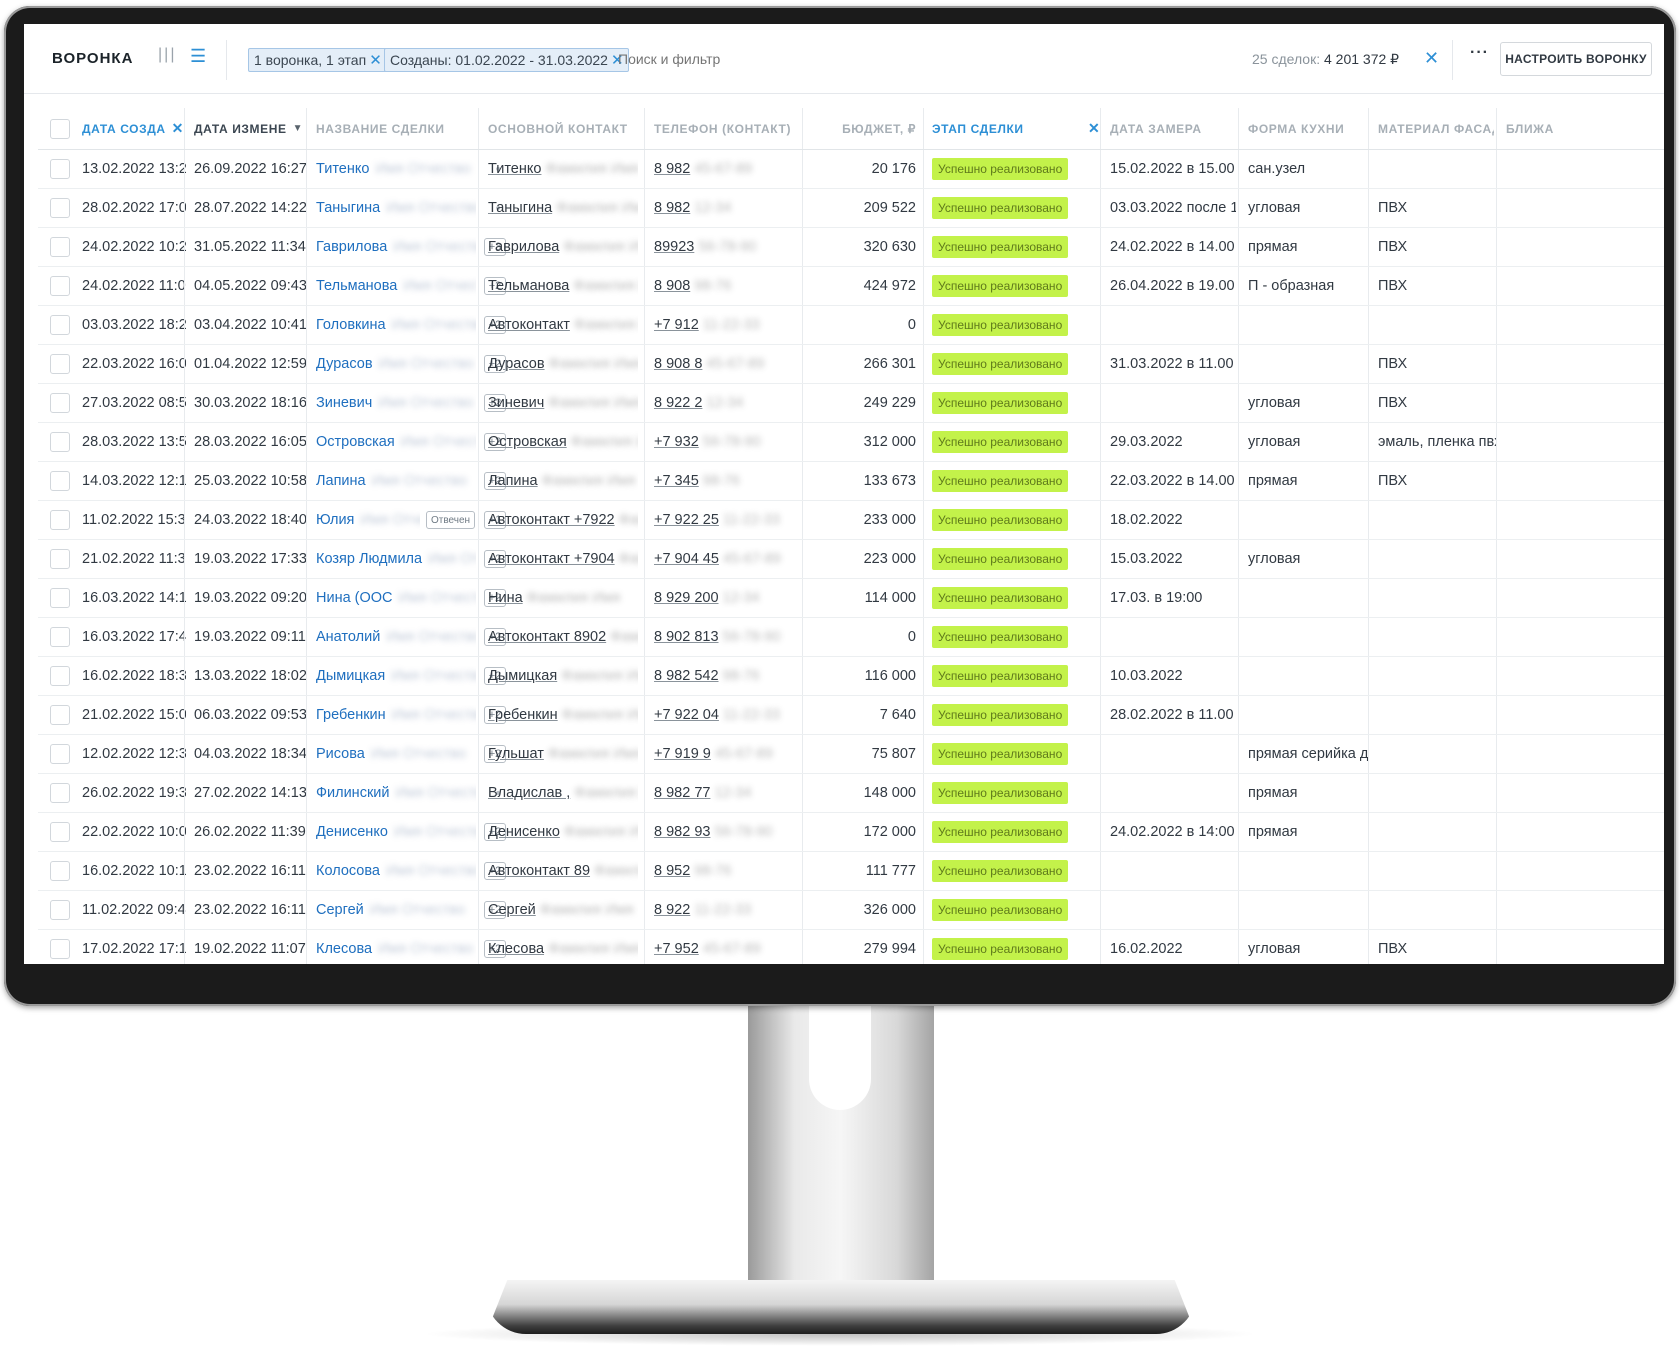  Describe the element at coordinates (1436, 128) in the screenshot. I see `column-header-facade-material: МАТЕРИАЛ ФАСАД` at that location.